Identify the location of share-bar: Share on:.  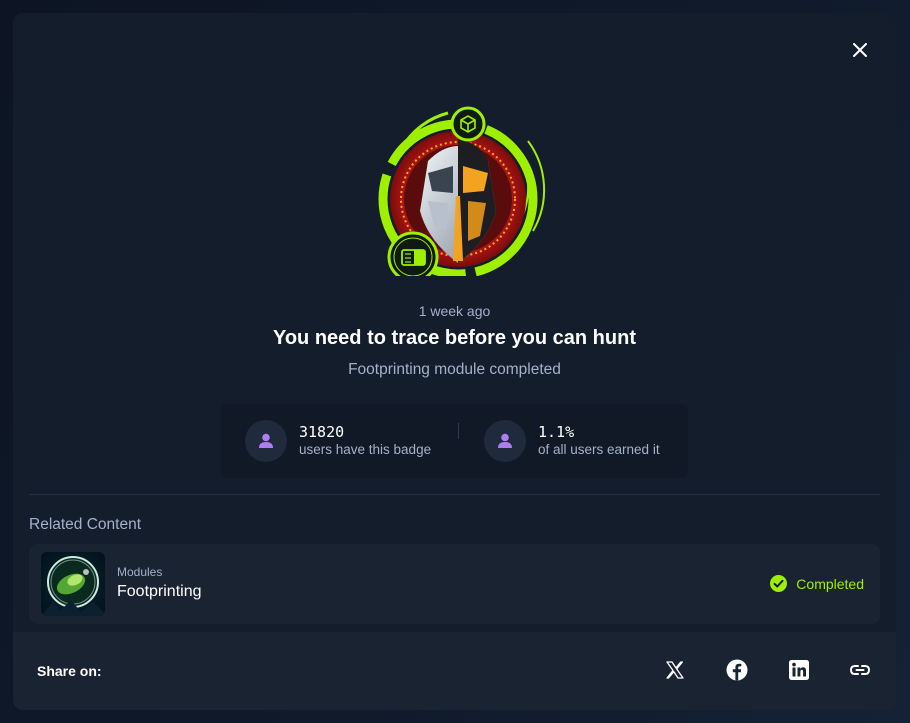
(454, 671).